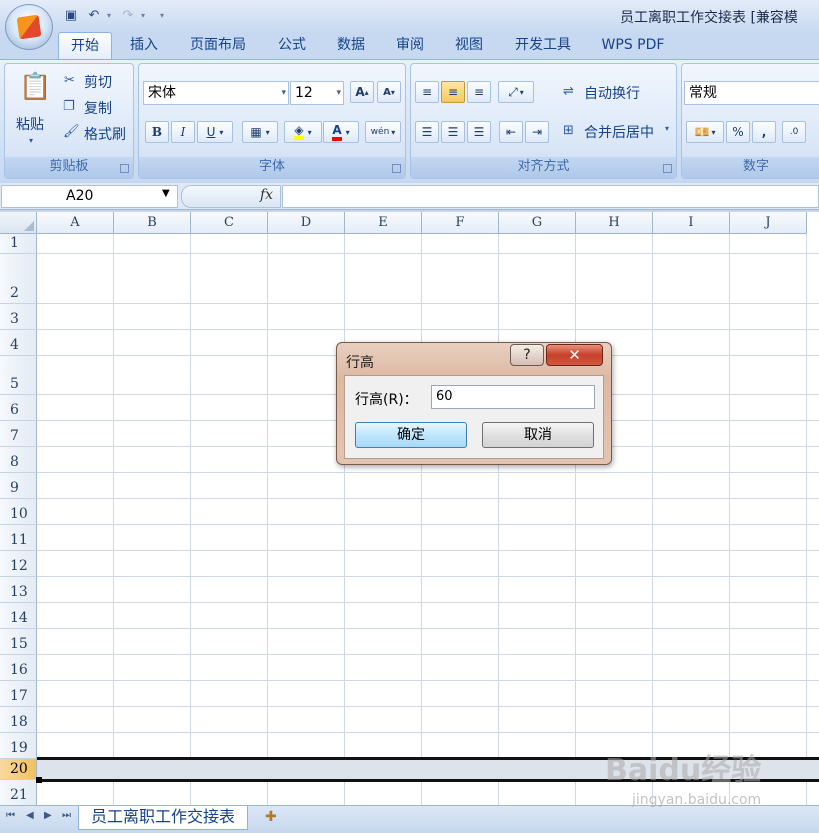 The height and width of the screenshot is (833, 819). What do you see at coordinates (94, 15) in the screenshot?
I see `undo-icon: ↶` at bounding box center [94, 15].